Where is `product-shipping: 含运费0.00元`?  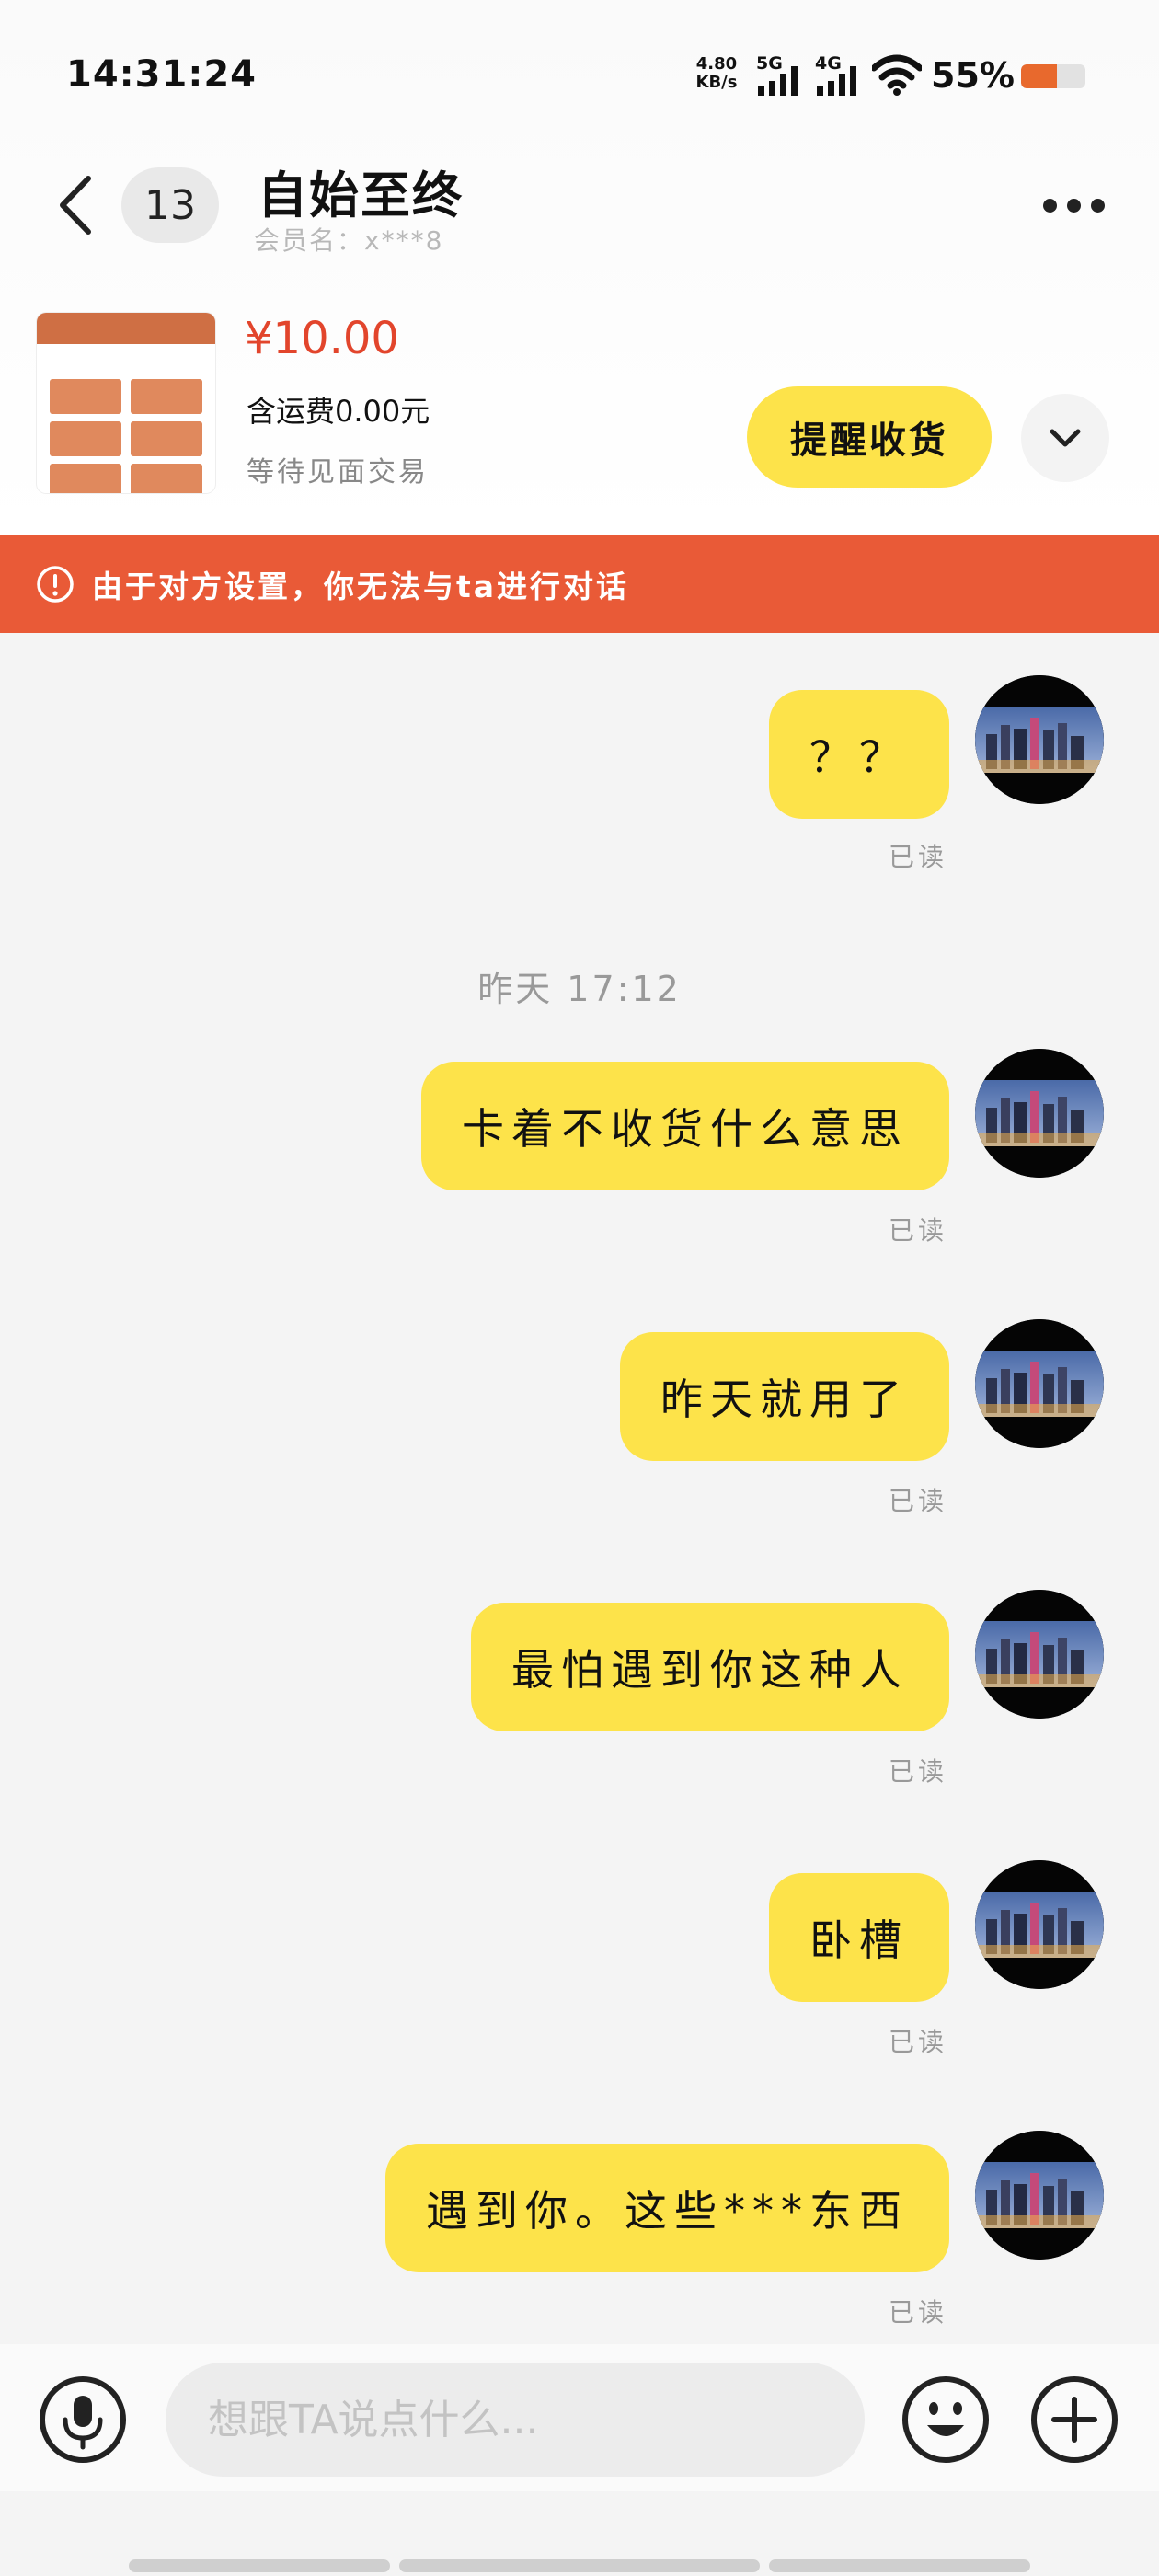 product-shipping: 含运费0.00元 is located at coordinates (338, 411).